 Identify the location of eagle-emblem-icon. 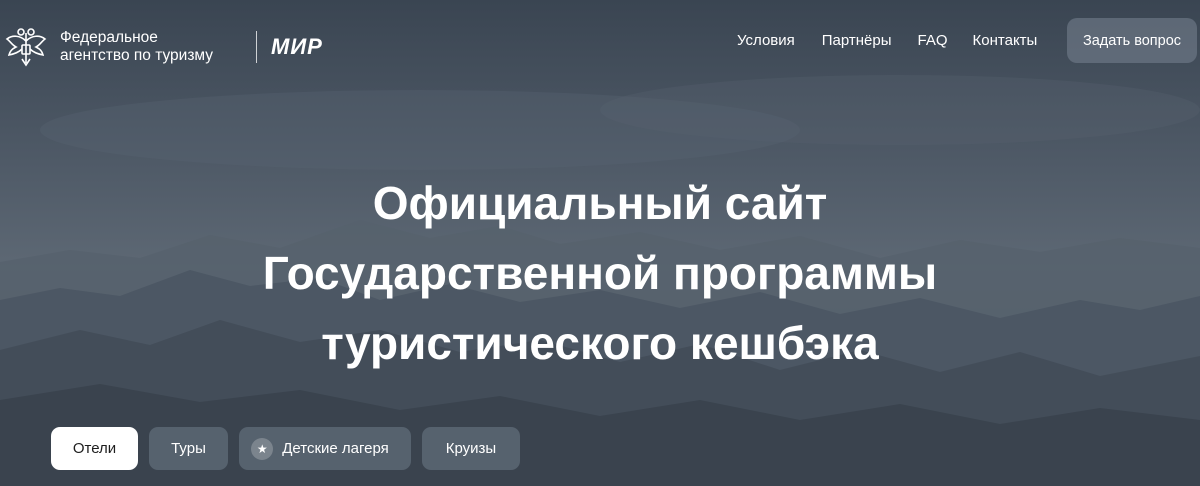
(26, 47).